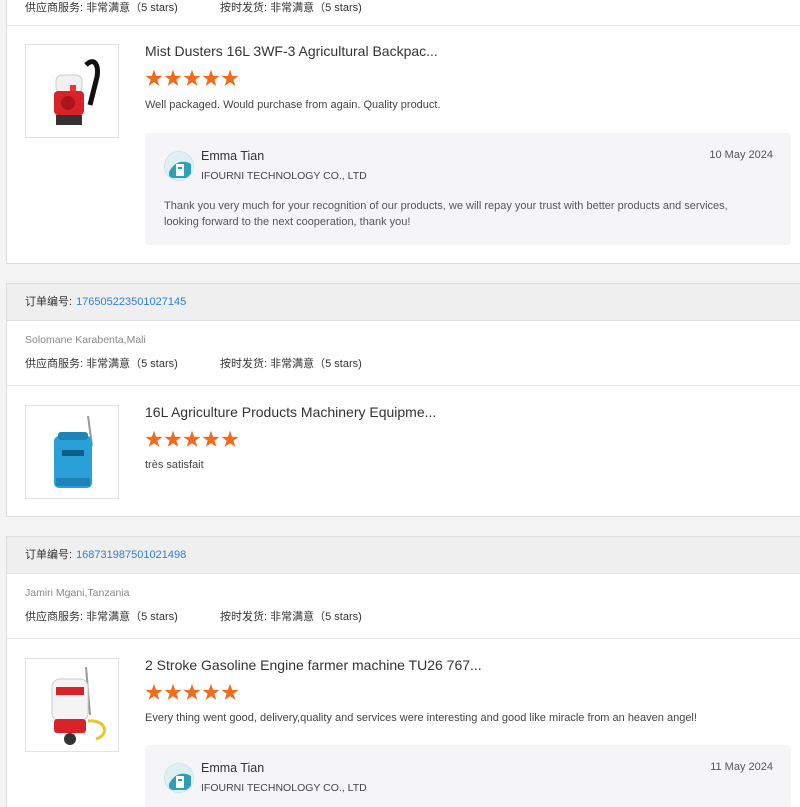  I want to click on reply-date: 10 May 2024, so click(741, 155).